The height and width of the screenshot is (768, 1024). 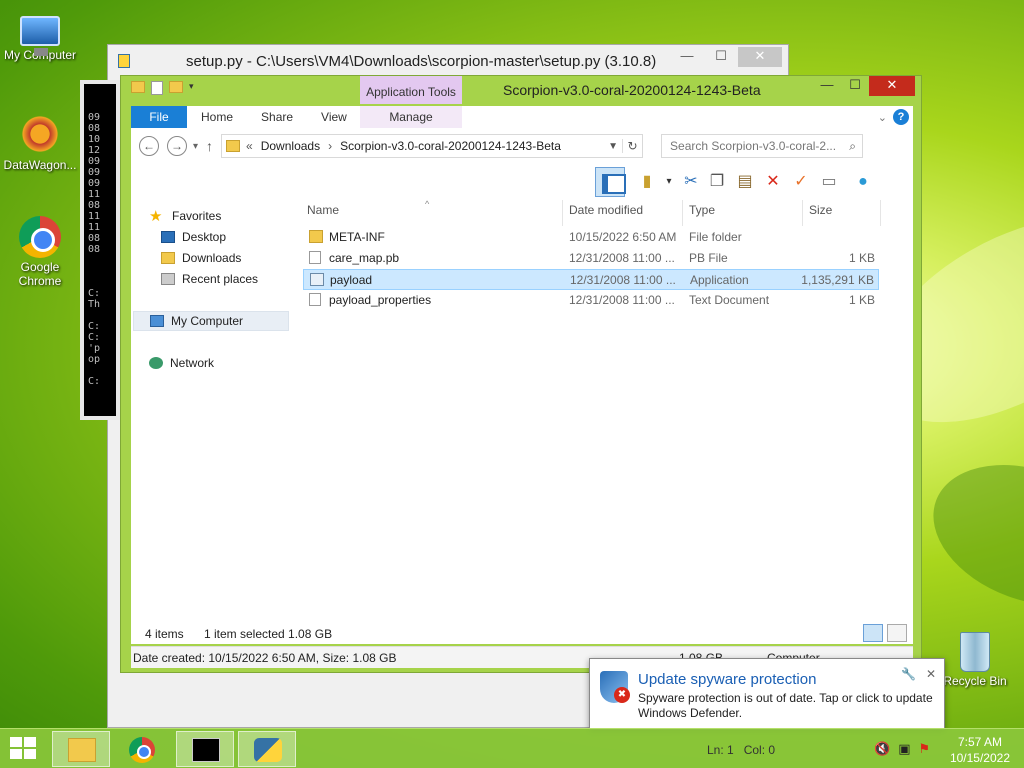 What do you see at coordinates (773, 182) in the screenshot?
I see `delete-icon: ✕` at bounding box center [773, 182].